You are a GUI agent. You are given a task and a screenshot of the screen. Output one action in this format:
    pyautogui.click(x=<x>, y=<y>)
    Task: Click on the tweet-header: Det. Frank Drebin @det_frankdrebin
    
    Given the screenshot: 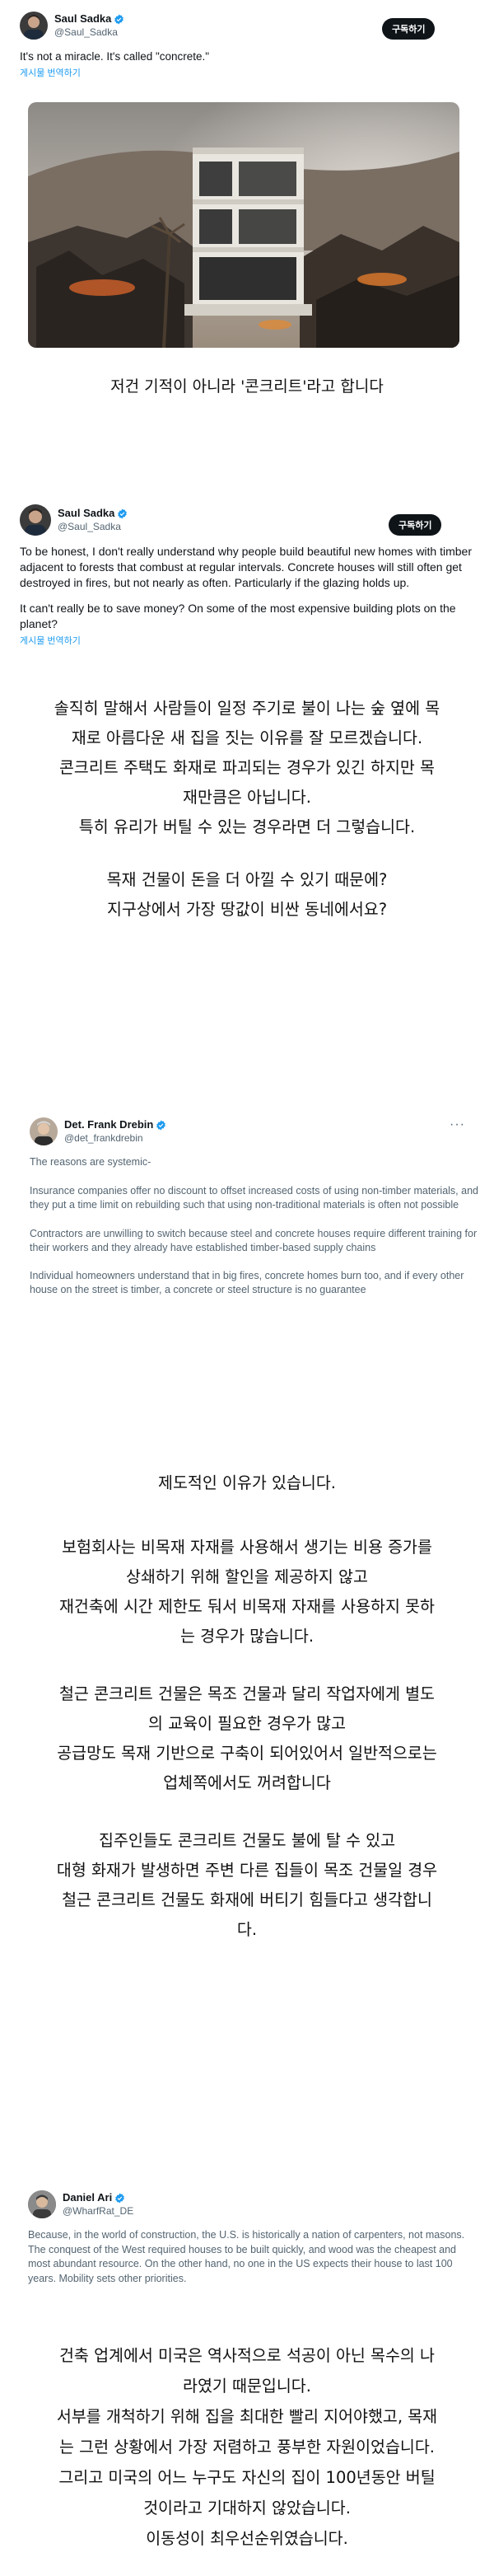 What is the action you would take?
    pyautogui.click(x=254, y=1131)
    